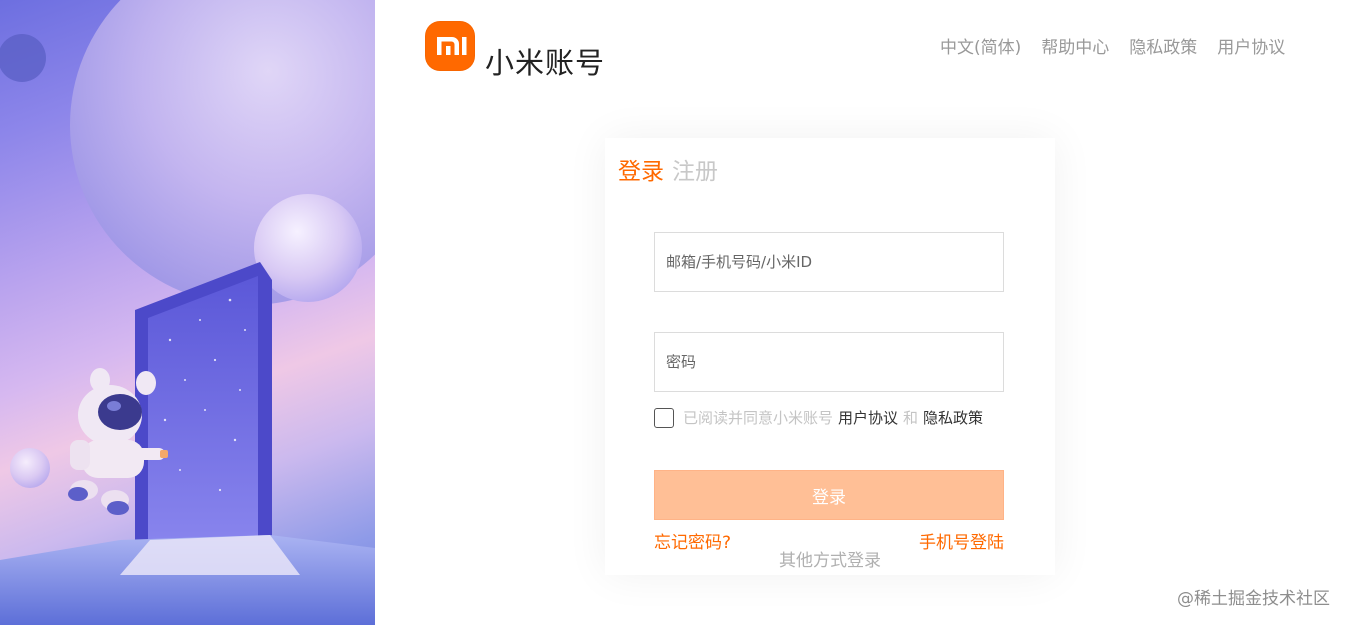  I want to click on agreement-row: 已阅读并同意小米账号 用户协议 和 隐私政策, so click(821, 417).